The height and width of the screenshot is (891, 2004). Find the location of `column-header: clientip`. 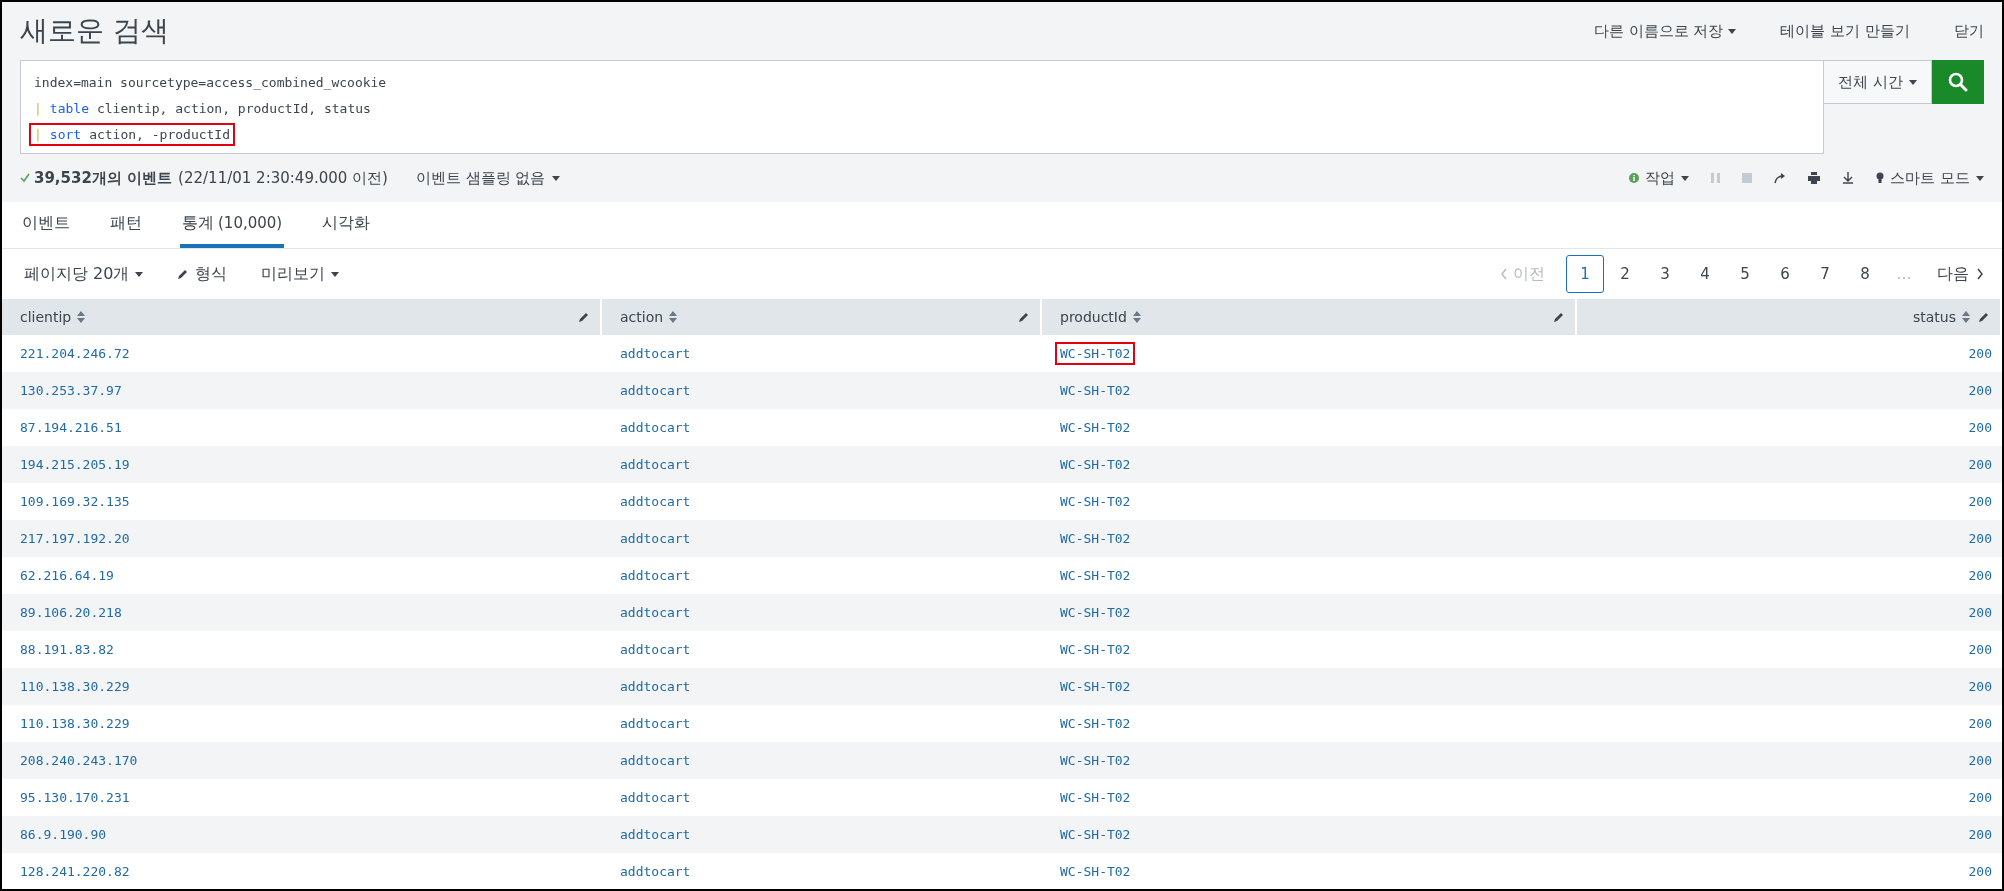

column-header: clientip is located at coordinates (302, 317).